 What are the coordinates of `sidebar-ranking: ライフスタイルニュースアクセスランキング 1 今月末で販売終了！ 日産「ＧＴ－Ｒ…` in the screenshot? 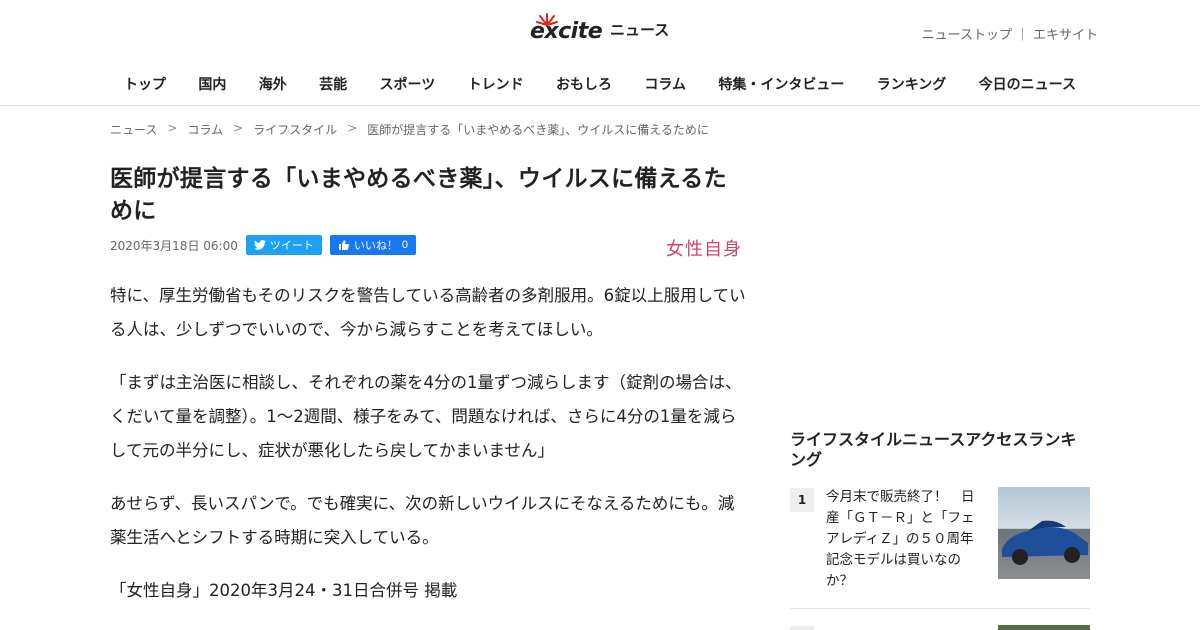 It's located at (940, 530).